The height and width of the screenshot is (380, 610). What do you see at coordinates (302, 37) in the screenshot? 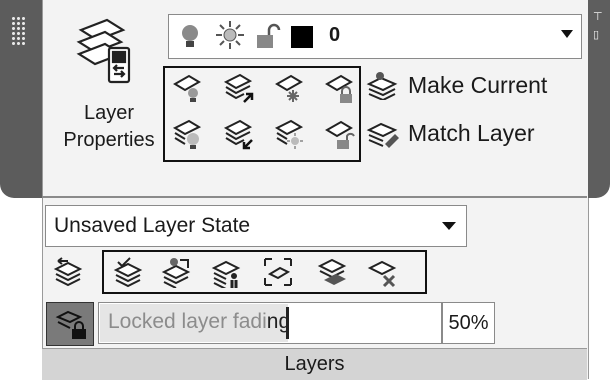
I see `layer-color-swatch` at bounding box center [302, 37].